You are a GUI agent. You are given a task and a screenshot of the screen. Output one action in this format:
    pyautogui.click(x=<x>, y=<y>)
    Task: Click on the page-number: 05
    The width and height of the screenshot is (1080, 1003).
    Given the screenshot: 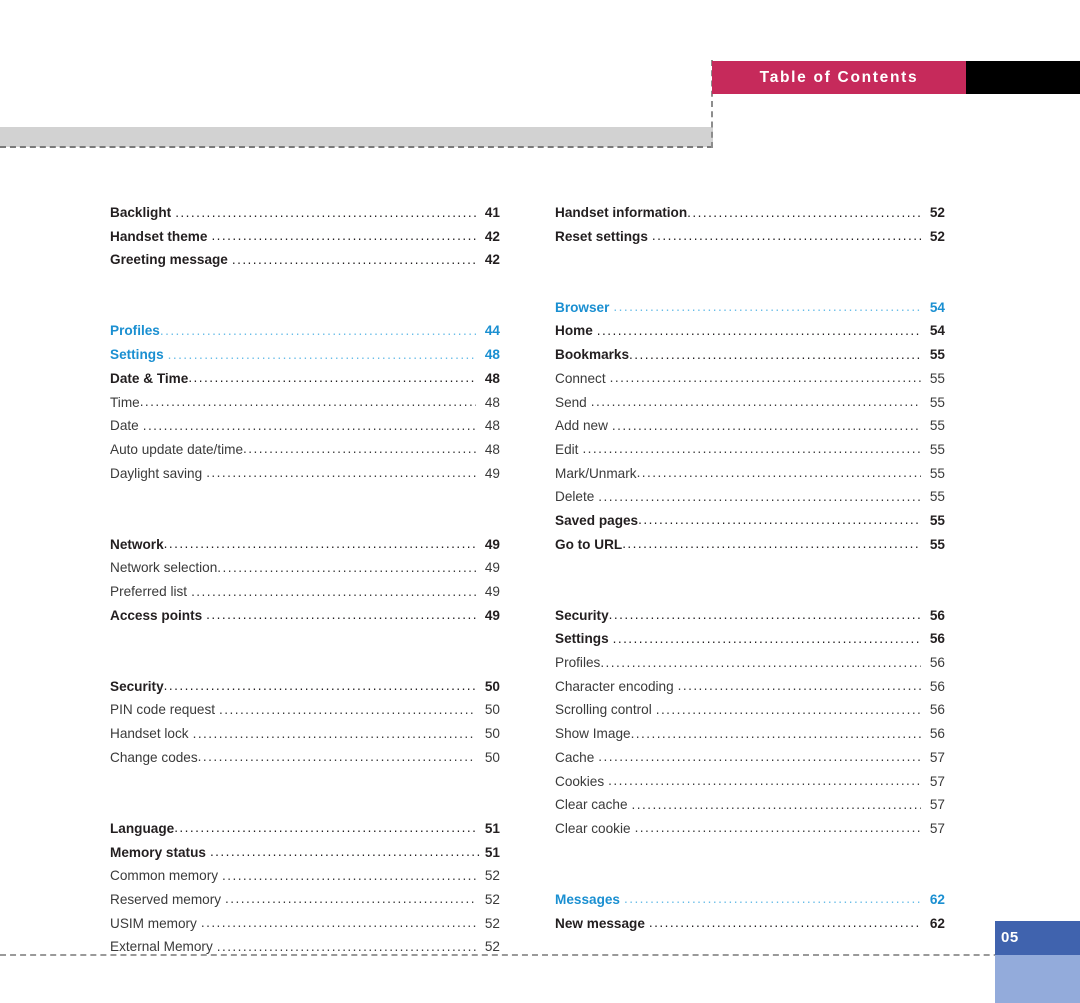 What is the action you would take?
    pyautogui.click(x=1010, y=937)
    